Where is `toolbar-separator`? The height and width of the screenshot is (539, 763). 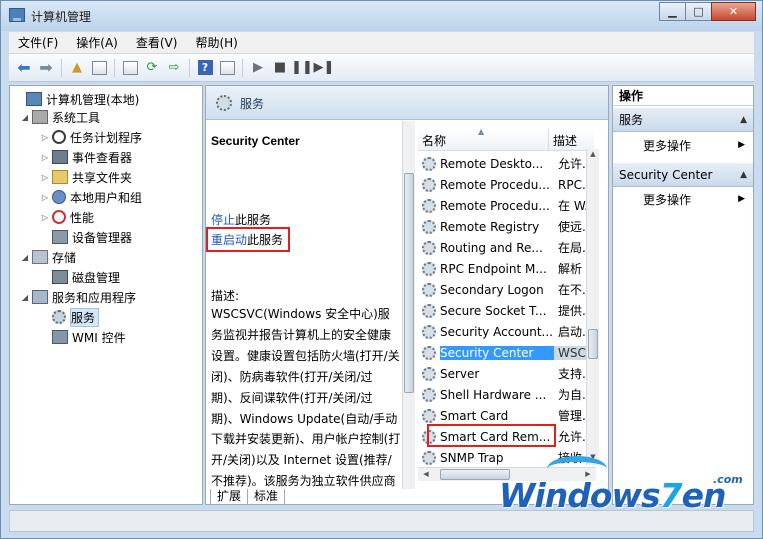
toolbar-separator is located at coordinates (61, 67).